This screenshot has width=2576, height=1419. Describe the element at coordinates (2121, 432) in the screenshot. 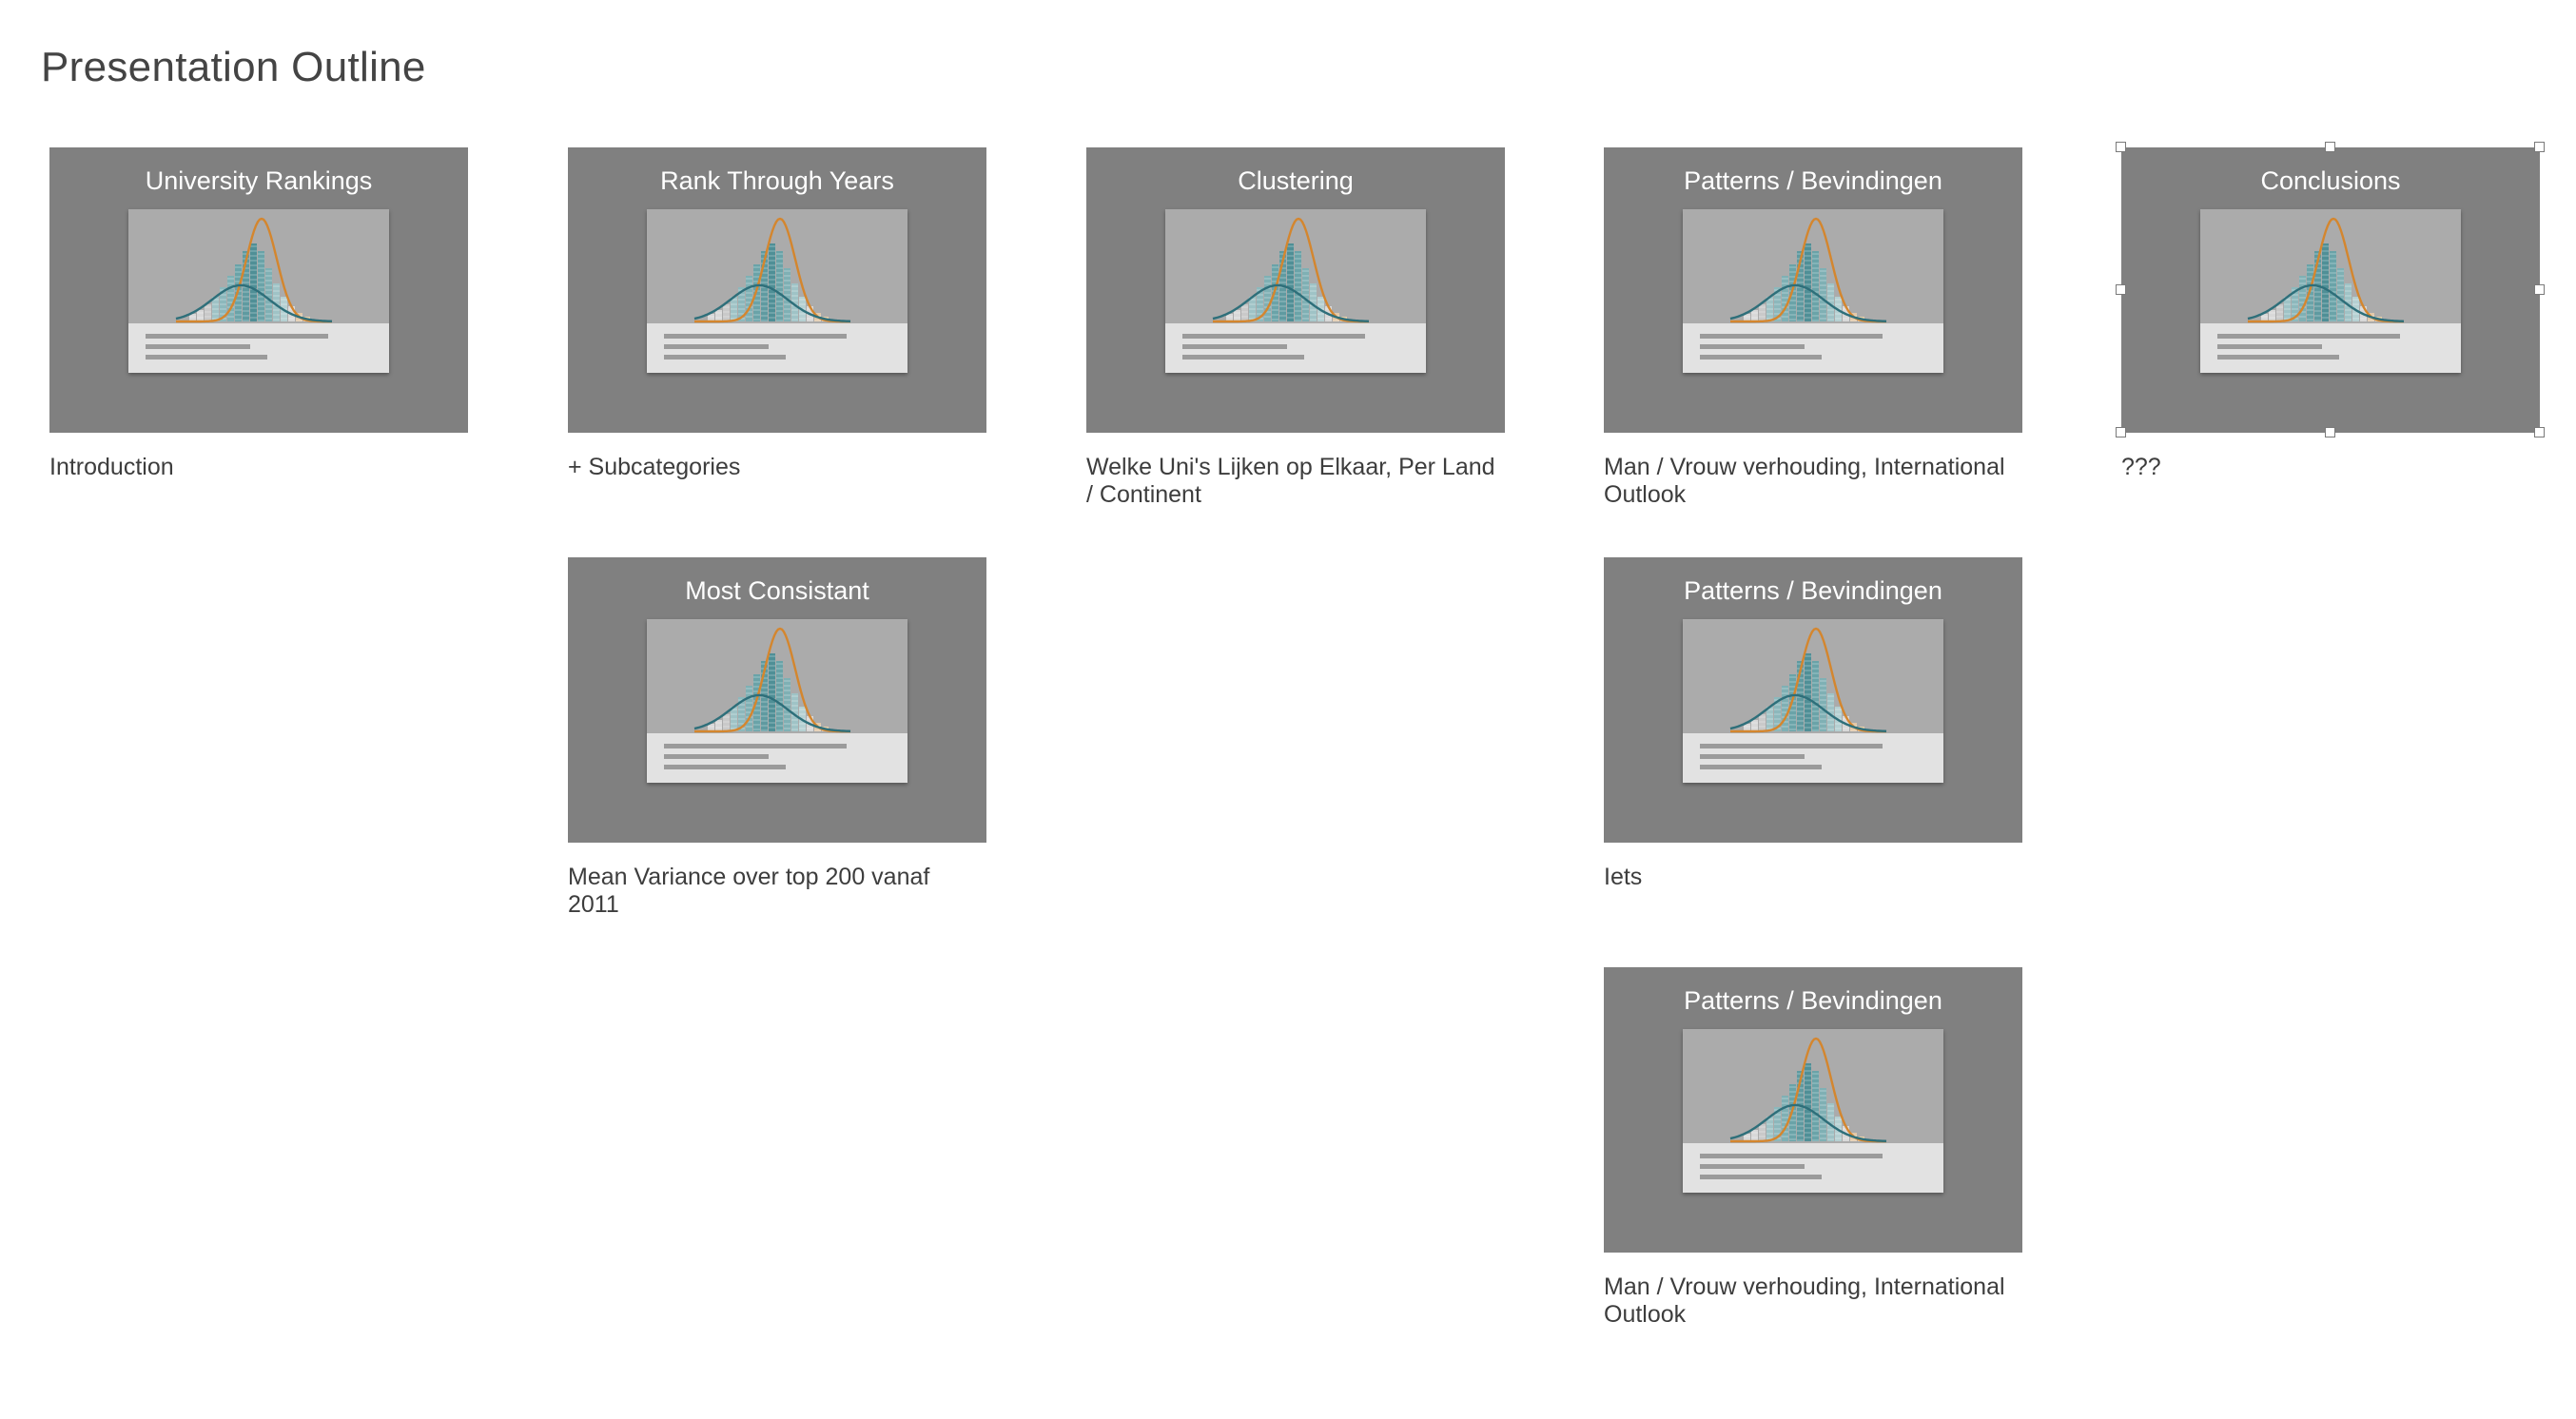

I see `resize-handle-bottom-left` at that location.